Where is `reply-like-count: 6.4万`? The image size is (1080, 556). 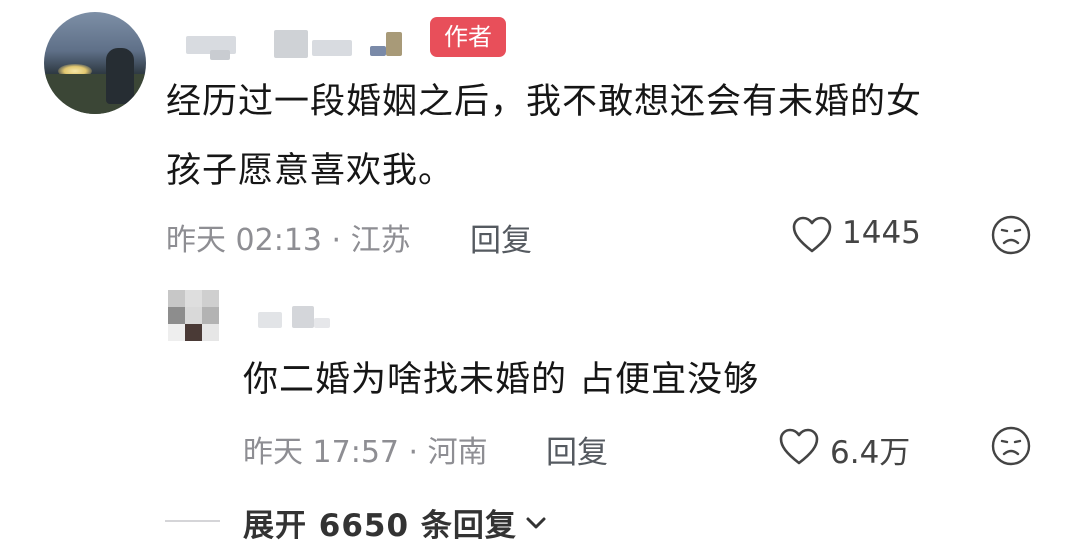 reply-like-count: 6.4万 is located at coordinates (870, 453).